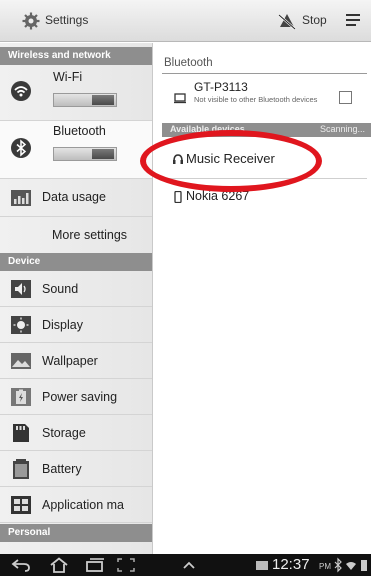 The width and height of the screenshot is (371, 576). Describe the element at coordinates (325, 566) in the screenshot. I see `clock-ampm: PM` at that location.